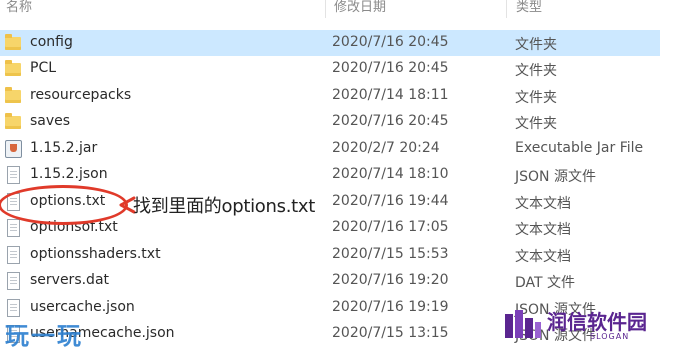 The image size is (681, 351). Describe the element at coordinates (19, 7) in the screenshot. I see `column-header-name: 名称` at that location.